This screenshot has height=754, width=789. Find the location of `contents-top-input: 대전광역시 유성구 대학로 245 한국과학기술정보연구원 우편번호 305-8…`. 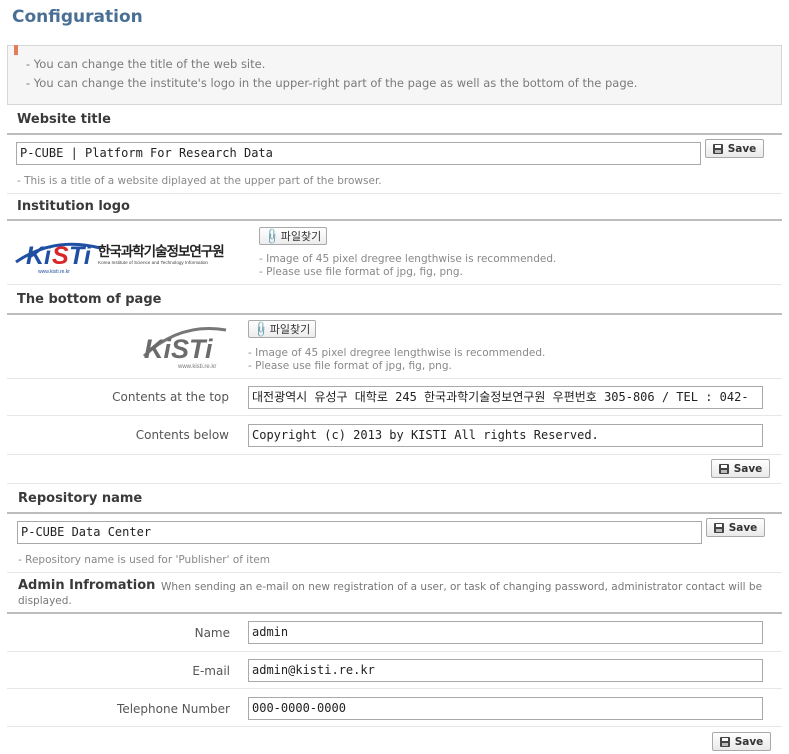

contents-top-input: 대전광역시 유성구 대학로 245 한국과학기술정보연구원 우편번호 305-8… is located at coordinates (505, 397).